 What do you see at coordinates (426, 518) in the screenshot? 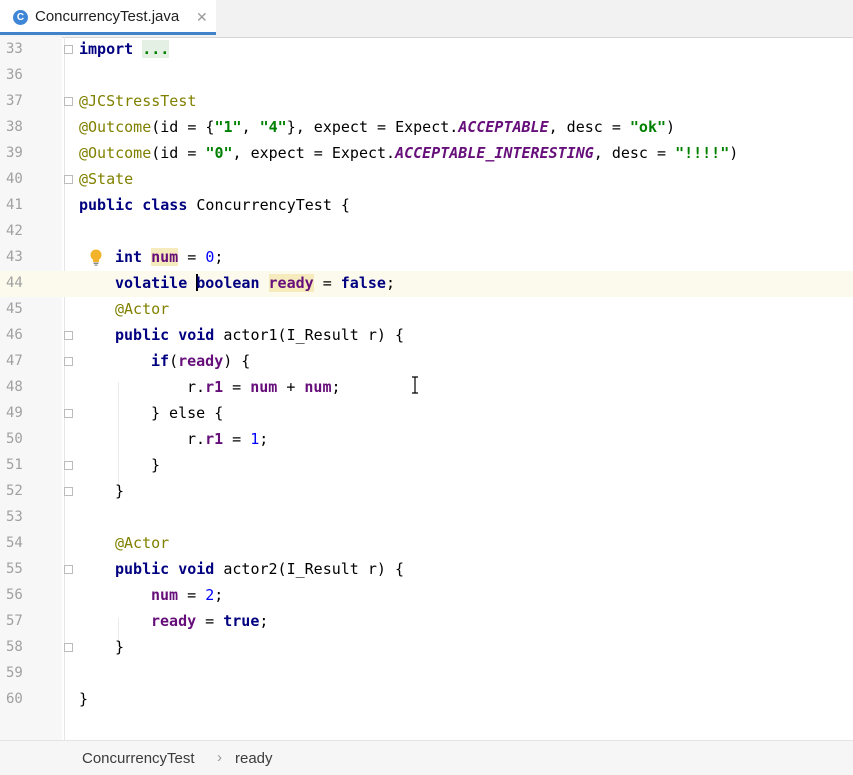
I see `code-line-53: 53` at bounding box center [426, 518].